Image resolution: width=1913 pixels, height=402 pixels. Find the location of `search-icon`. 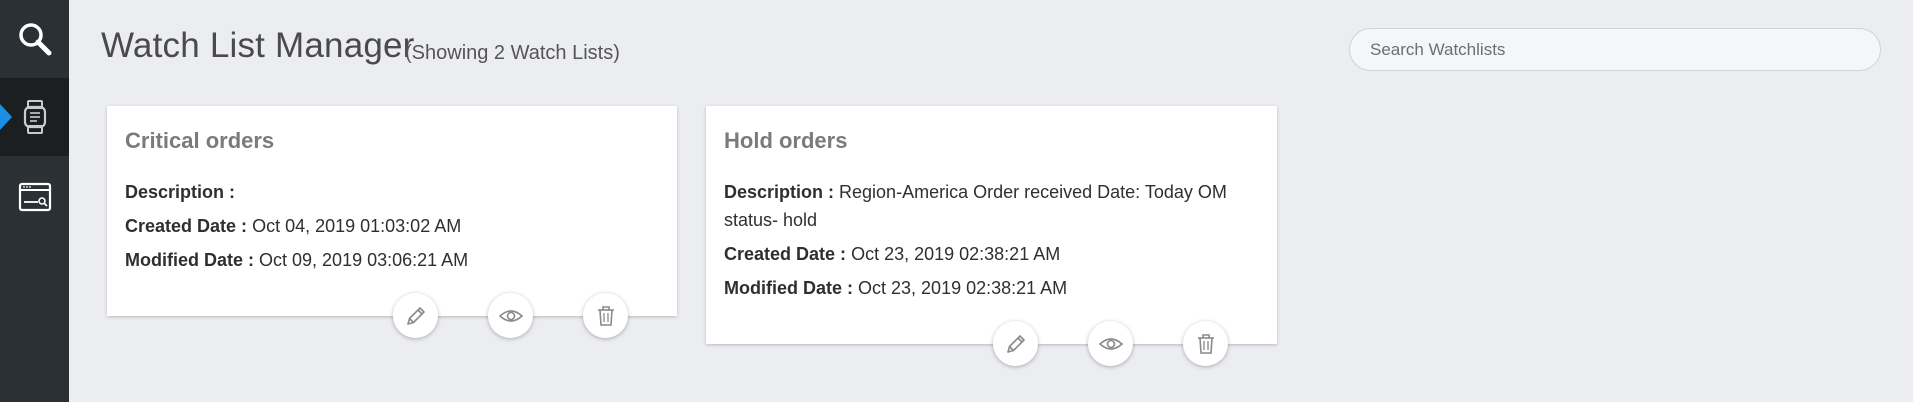

search-icon is located at coordinates (34, 39).